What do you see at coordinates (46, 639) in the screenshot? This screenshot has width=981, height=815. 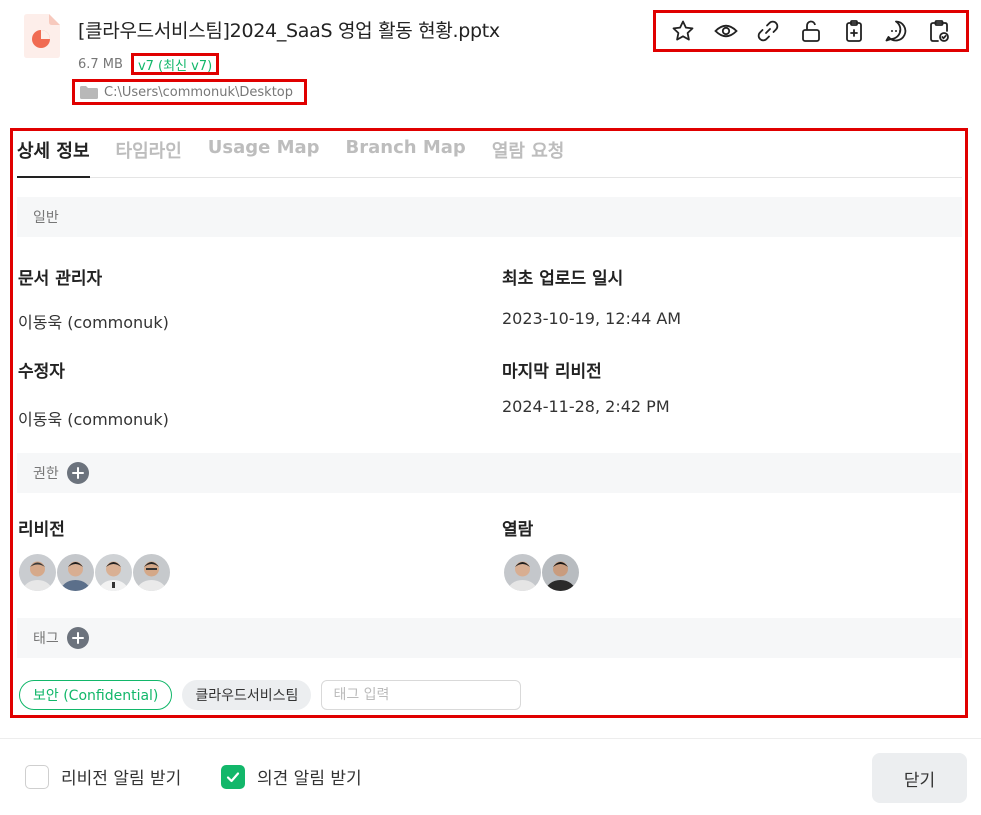 I see `section-tag-label: 태그` at bounding box center [46, 639].